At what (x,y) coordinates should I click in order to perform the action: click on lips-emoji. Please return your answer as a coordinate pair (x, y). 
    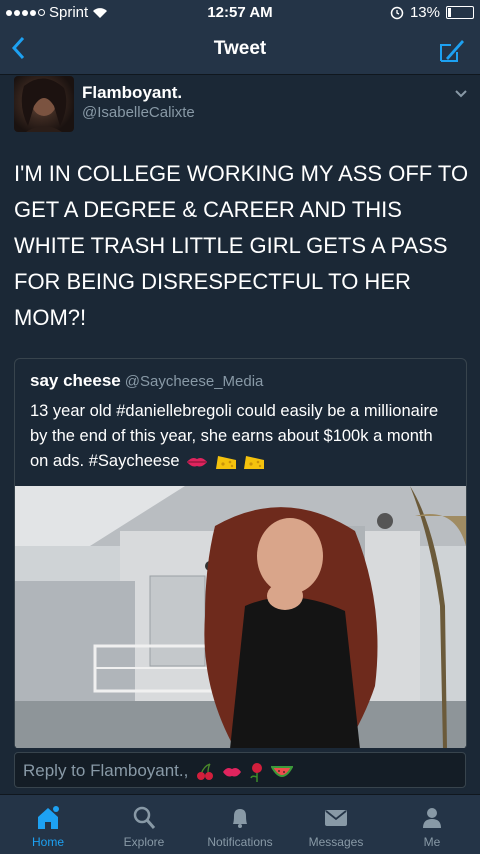
    Looking at the image, I should click on (197, 462).